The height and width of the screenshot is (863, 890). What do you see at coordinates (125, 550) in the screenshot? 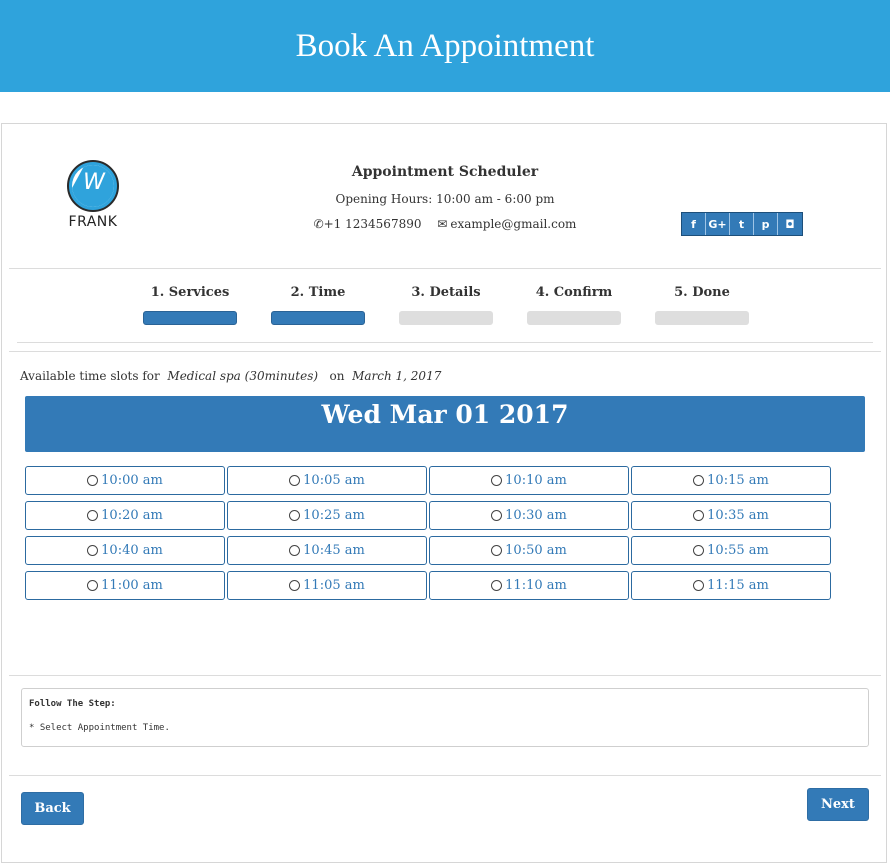
I see `time-slot: 10:40 am` at bounding box center [125, 550].